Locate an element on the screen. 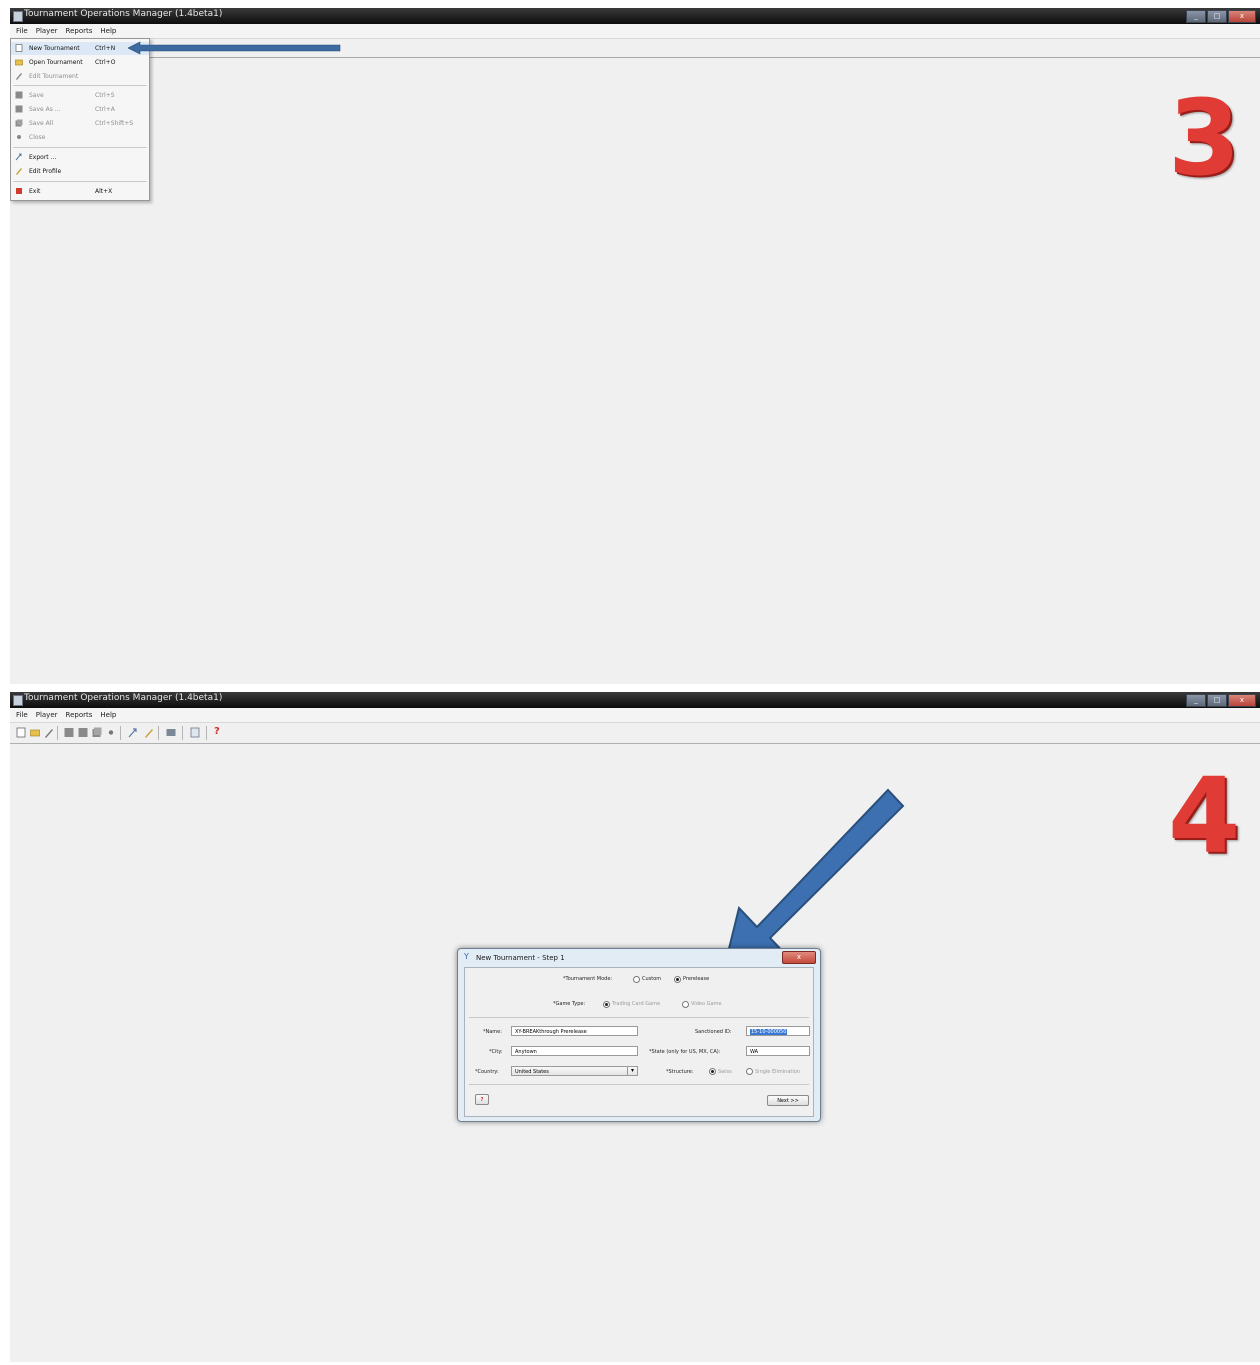  toolbar: ? is located at coordinates (635, 733).